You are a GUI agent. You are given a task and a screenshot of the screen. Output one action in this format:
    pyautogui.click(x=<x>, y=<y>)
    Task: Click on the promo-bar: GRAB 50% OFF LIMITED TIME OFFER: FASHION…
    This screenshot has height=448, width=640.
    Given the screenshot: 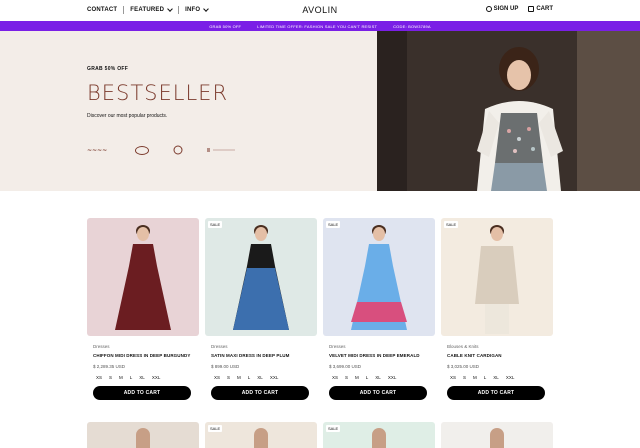 What is the action you would take?
    pyautogui.click(x=320, y=26)
    